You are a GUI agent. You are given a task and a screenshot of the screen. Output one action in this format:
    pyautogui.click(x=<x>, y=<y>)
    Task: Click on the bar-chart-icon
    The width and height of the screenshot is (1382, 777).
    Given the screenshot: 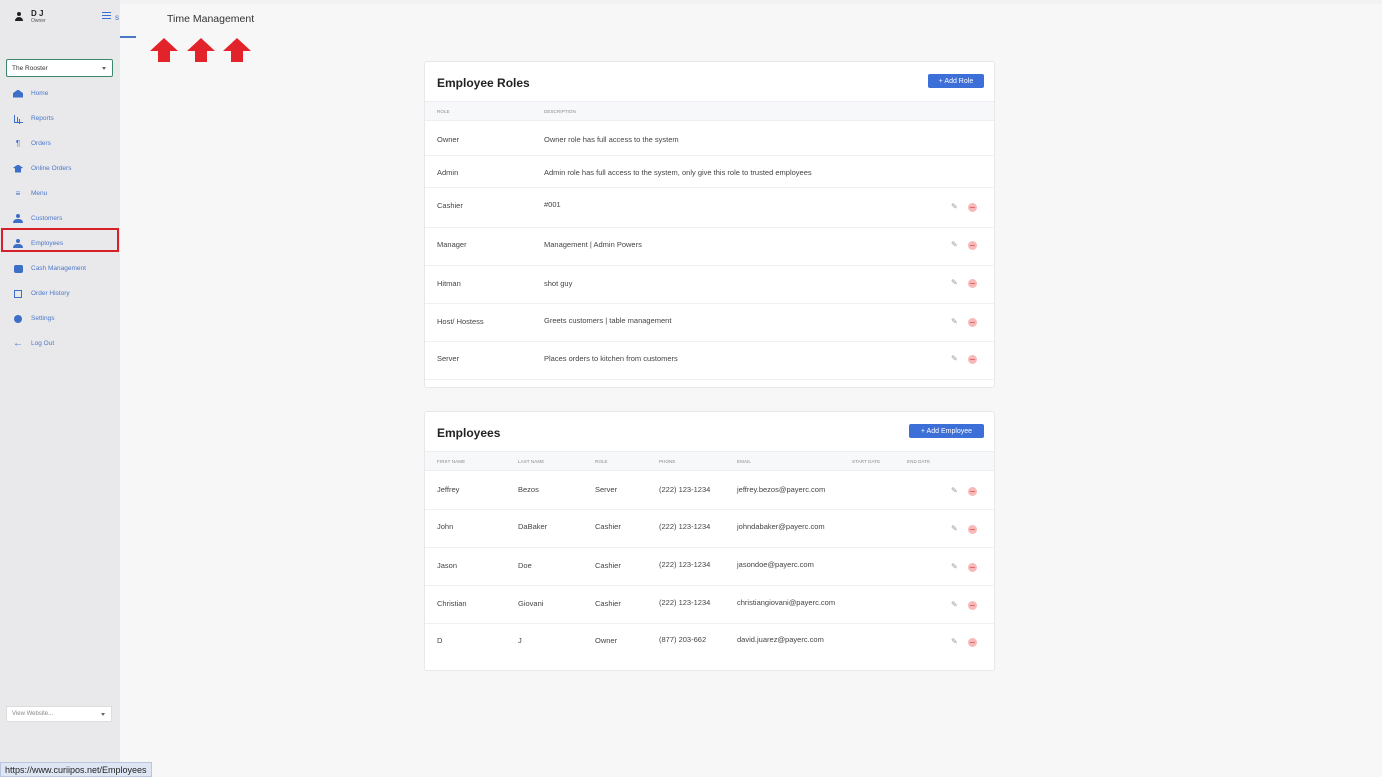 What is the action you would take?
    pyautogui.click(x=18, y=118)
    